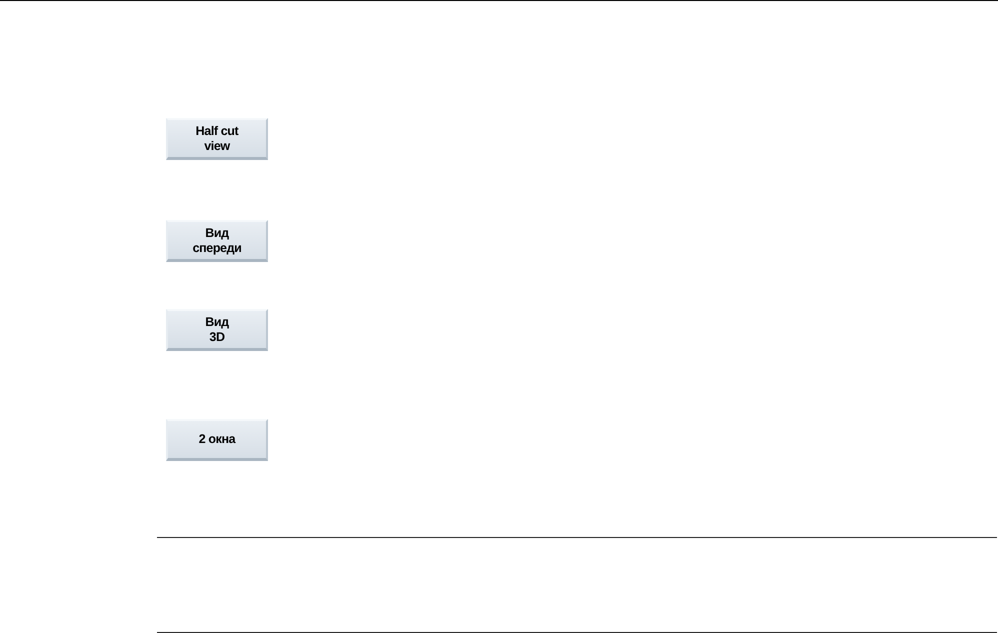  What do you see at coordinates (217, 330) in the screenshot?
I see `softkey-button: Вид 3D` at bounding box center [217, 330].